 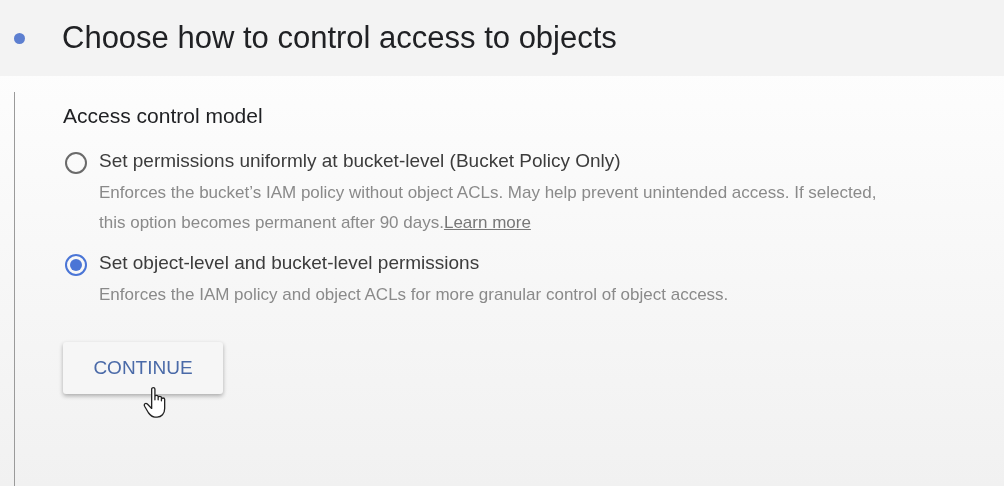 I want to click on option-description: Enforces the IAM policy and object ACLs for more granular control of object access., so click(x=414, y=295).